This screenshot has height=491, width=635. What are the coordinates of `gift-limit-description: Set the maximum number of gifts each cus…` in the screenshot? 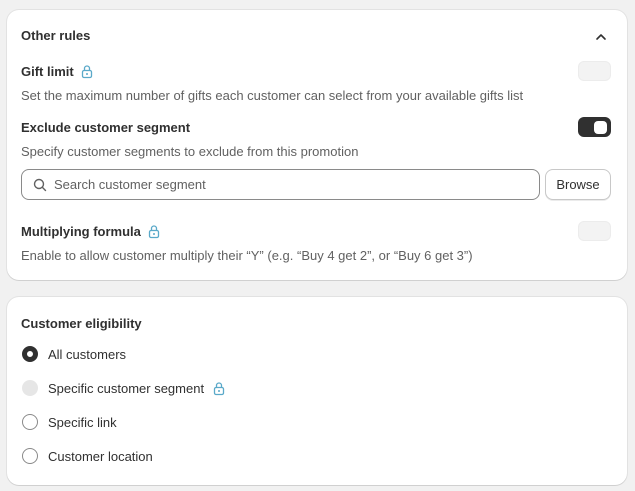 It's located at (272, 95).